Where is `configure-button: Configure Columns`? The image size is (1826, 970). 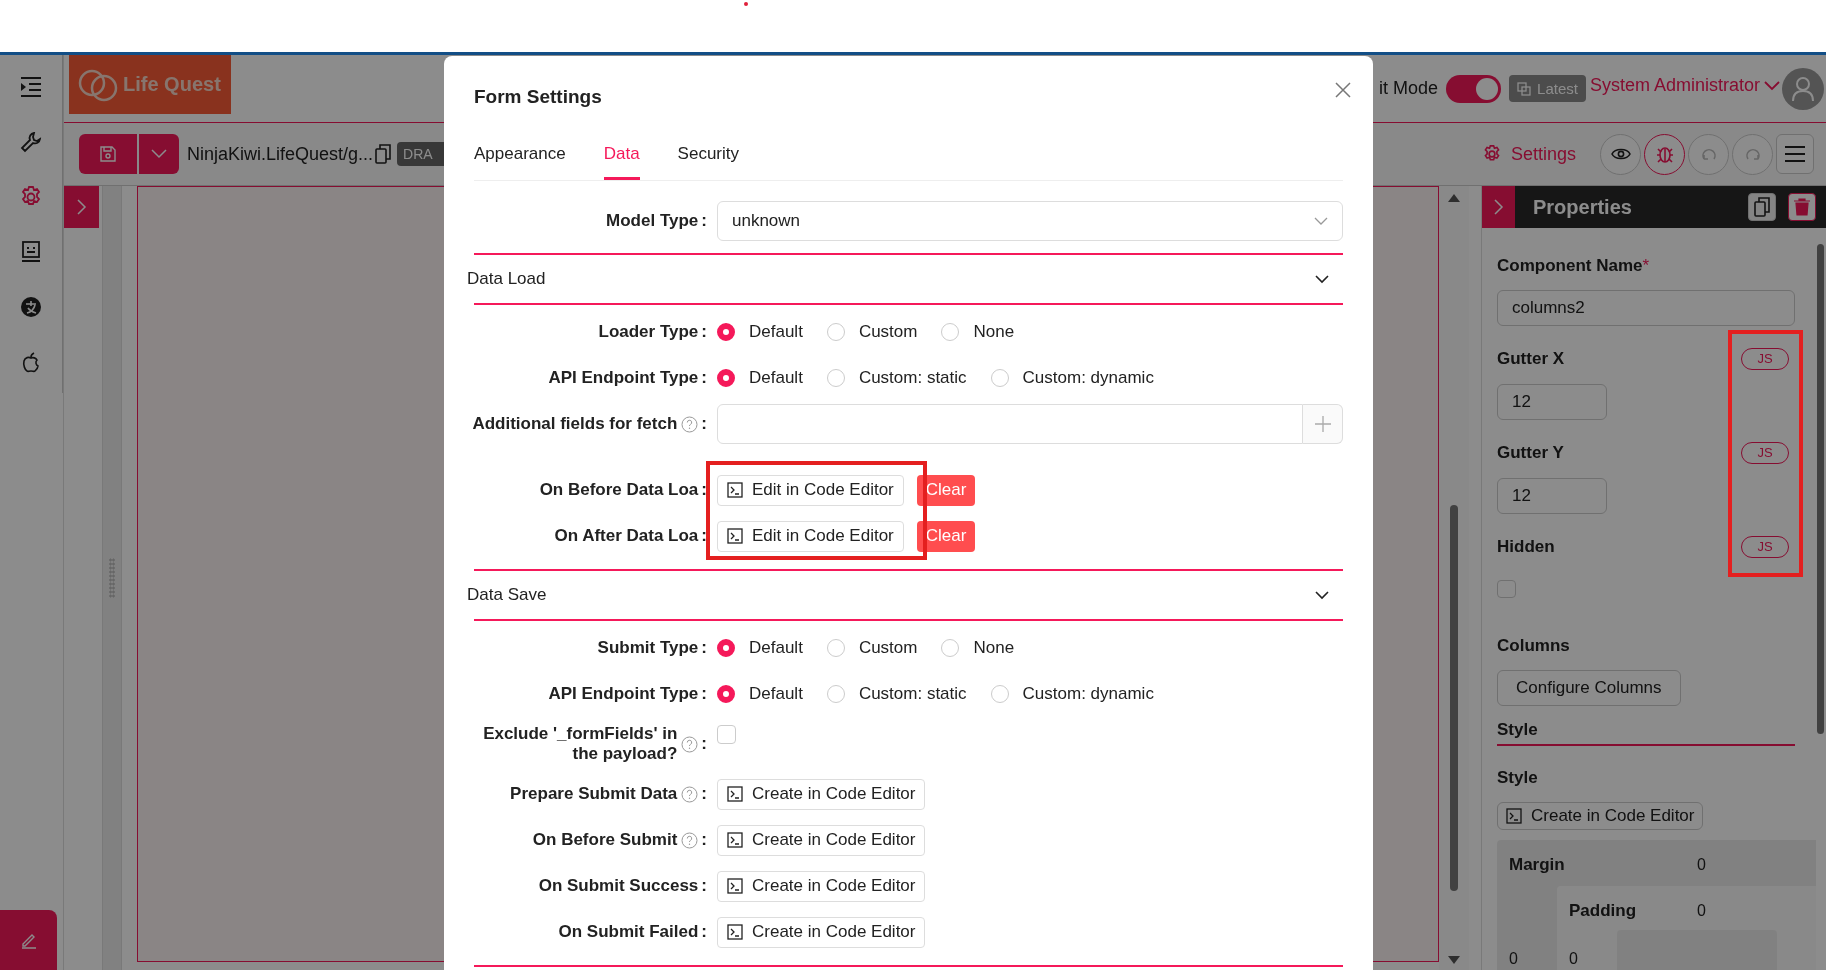
configure-button: Configure Columns is located at coordinates (1589, 687).